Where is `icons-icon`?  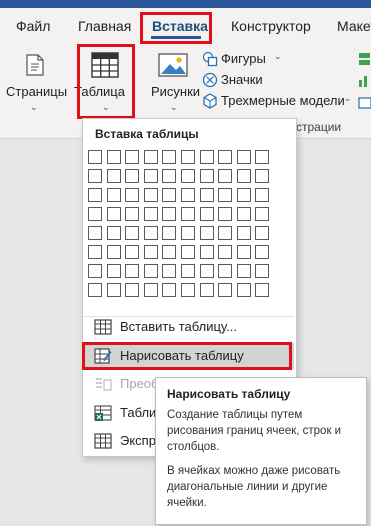
icons-icon is located at coordinates (210, 80).